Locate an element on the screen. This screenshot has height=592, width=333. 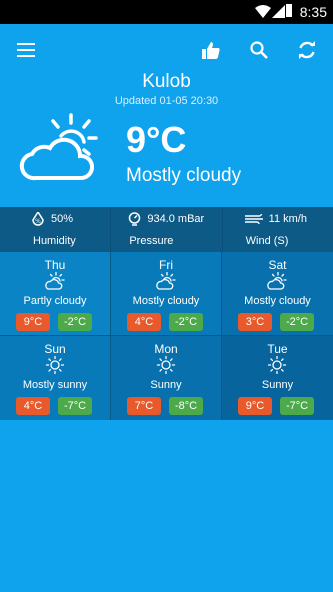
pressure-stat: 934.0 mBar Pressure is located at coordinates (167, 229).